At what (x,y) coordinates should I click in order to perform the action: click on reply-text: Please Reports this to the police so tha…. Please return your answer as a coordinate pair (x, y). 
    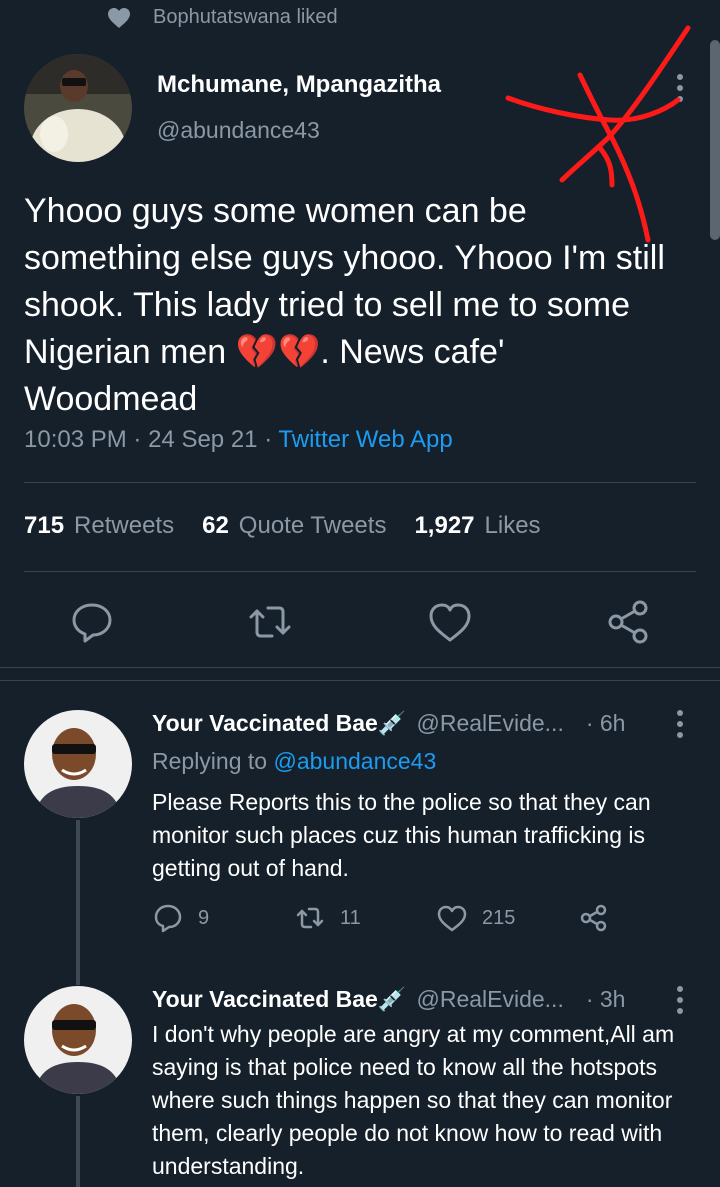
    Looking at the image, I should click on (401, 835).